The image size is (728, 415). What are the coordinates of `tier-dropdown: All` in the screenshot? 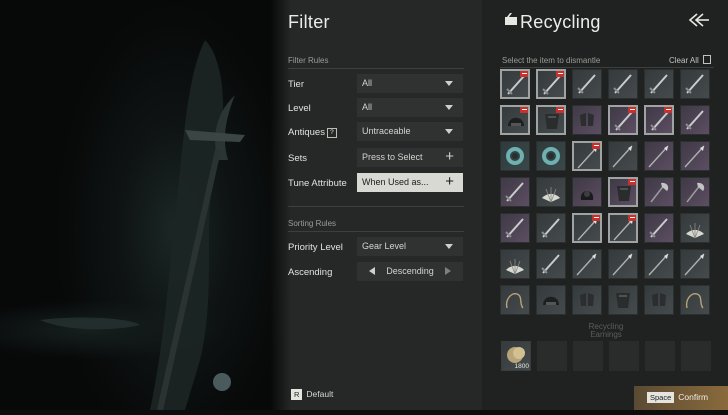 It's located at (410, 83).